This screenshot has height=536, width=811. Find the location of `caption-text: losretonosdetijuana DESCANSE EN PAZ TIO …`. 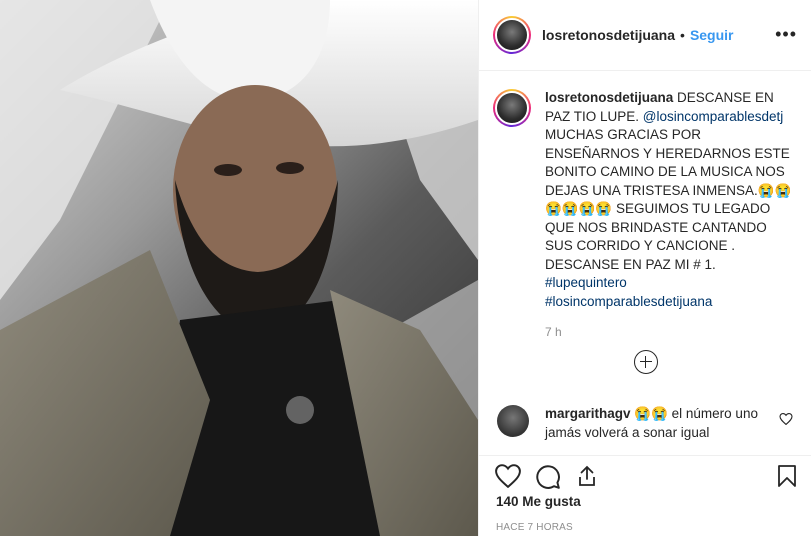

caption-text: losretonosdetijuana DESCANSE EN PAZ TIO … is located at coordinates (671, 200).